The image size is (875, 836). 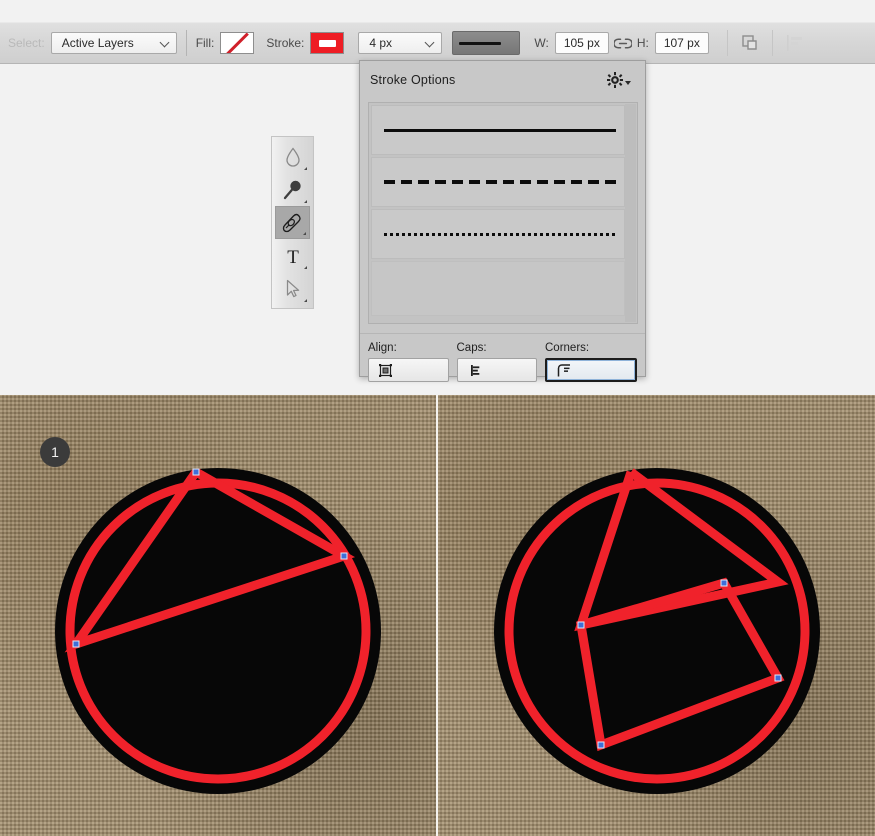 What do you see at coordinates (474, 370) in the screenshot?
I see `butt-cap-icon` at bounding box center [474, 370].